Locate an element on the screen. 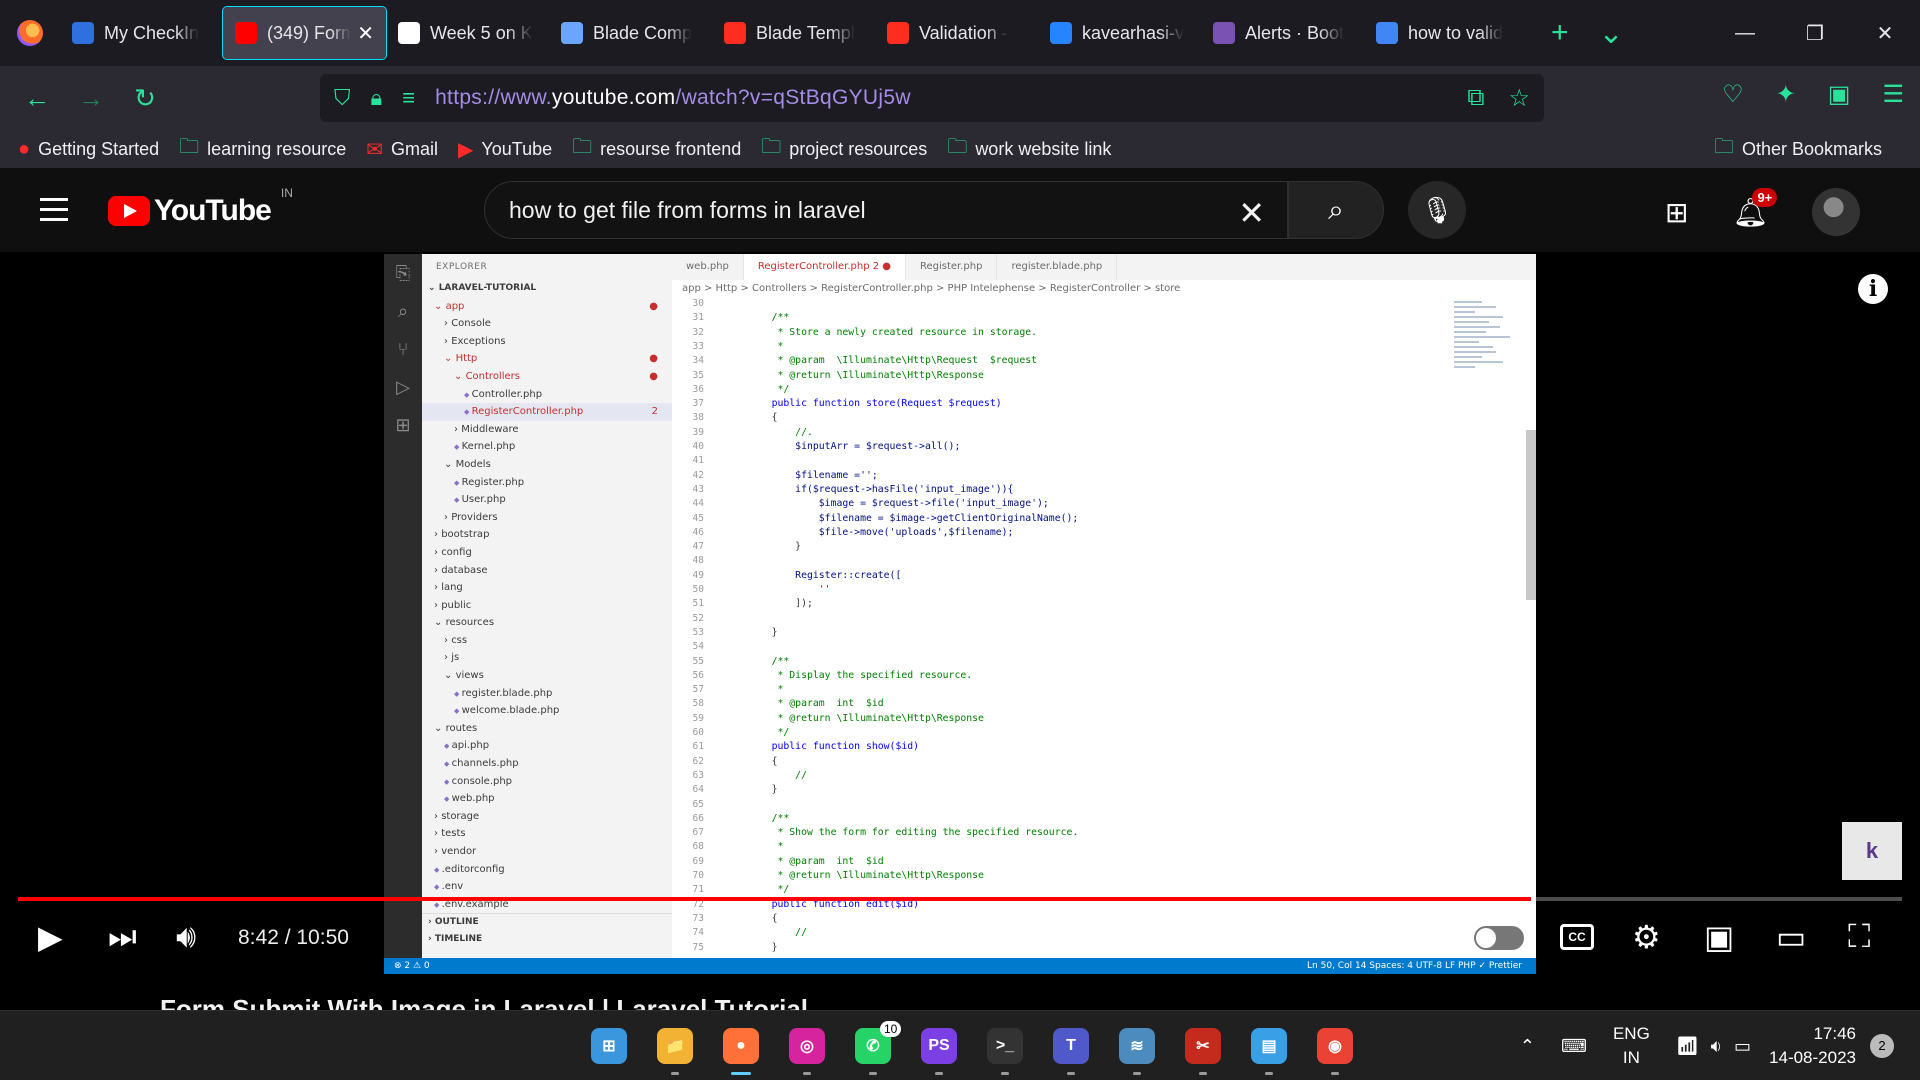  explorer-title: EXPLORER is located at coordinates (462, 267).